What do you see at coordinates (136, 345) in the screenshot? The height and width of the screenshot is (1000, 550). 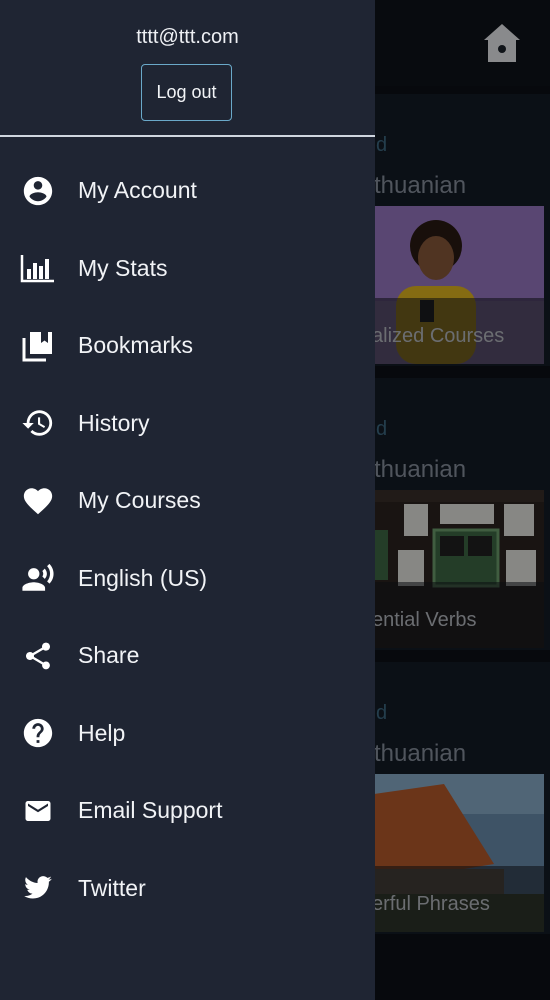 I see `menu-item-label: Bookmarks` at bounding box center [136, 345].